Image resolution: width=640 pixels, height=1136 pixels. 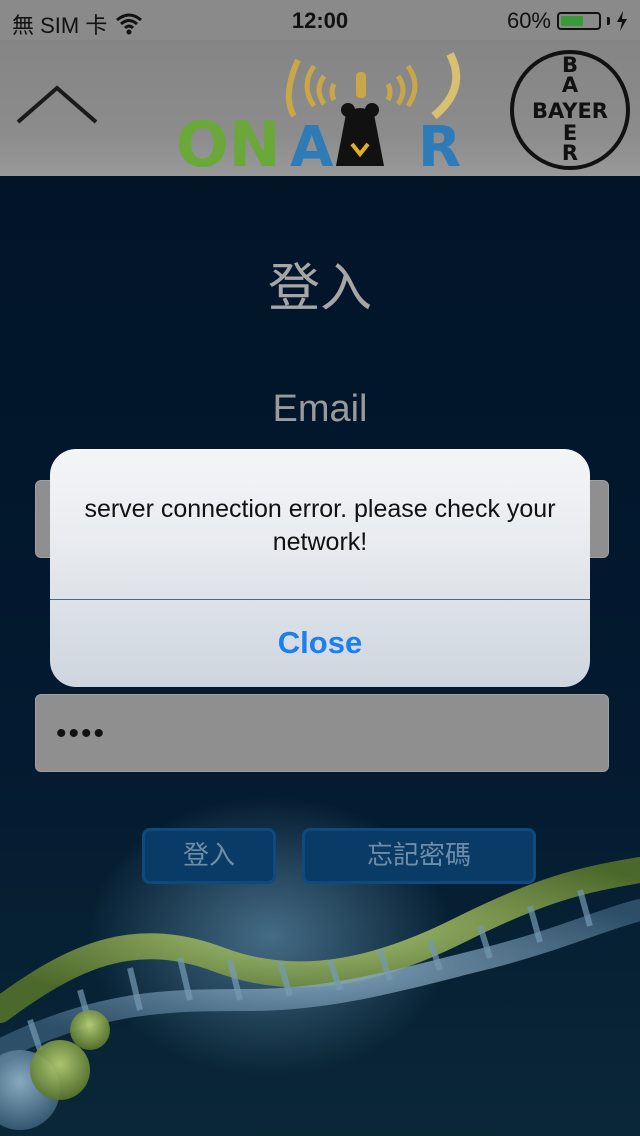 I want to click on bayer-horizontal-text: BAYER, so click(x=570, y=111).